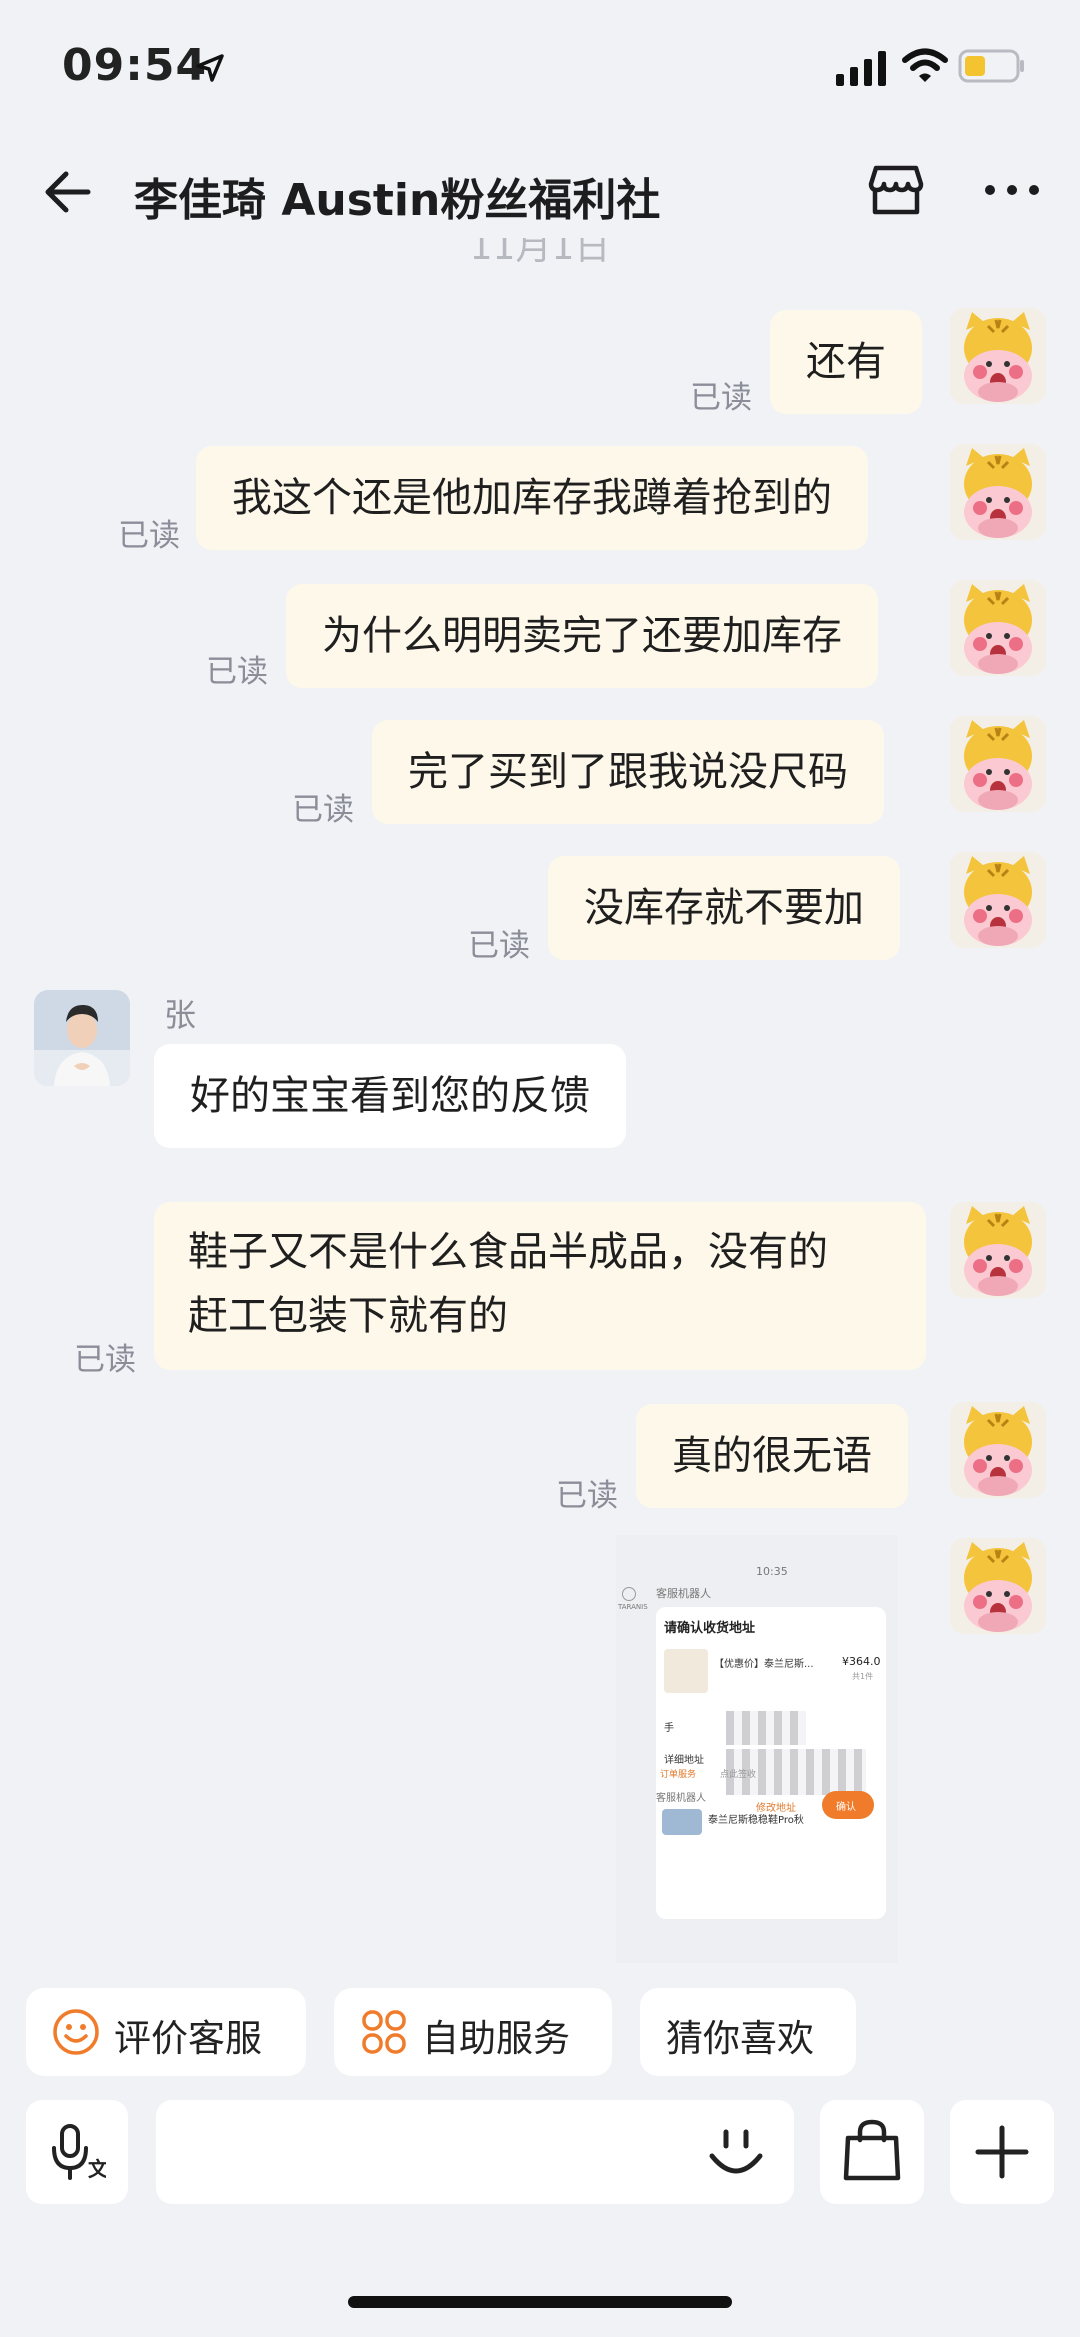 This screenshot has width=1080, height=2337. I want to click on shopping-bag-icon, so click(872, 2150).